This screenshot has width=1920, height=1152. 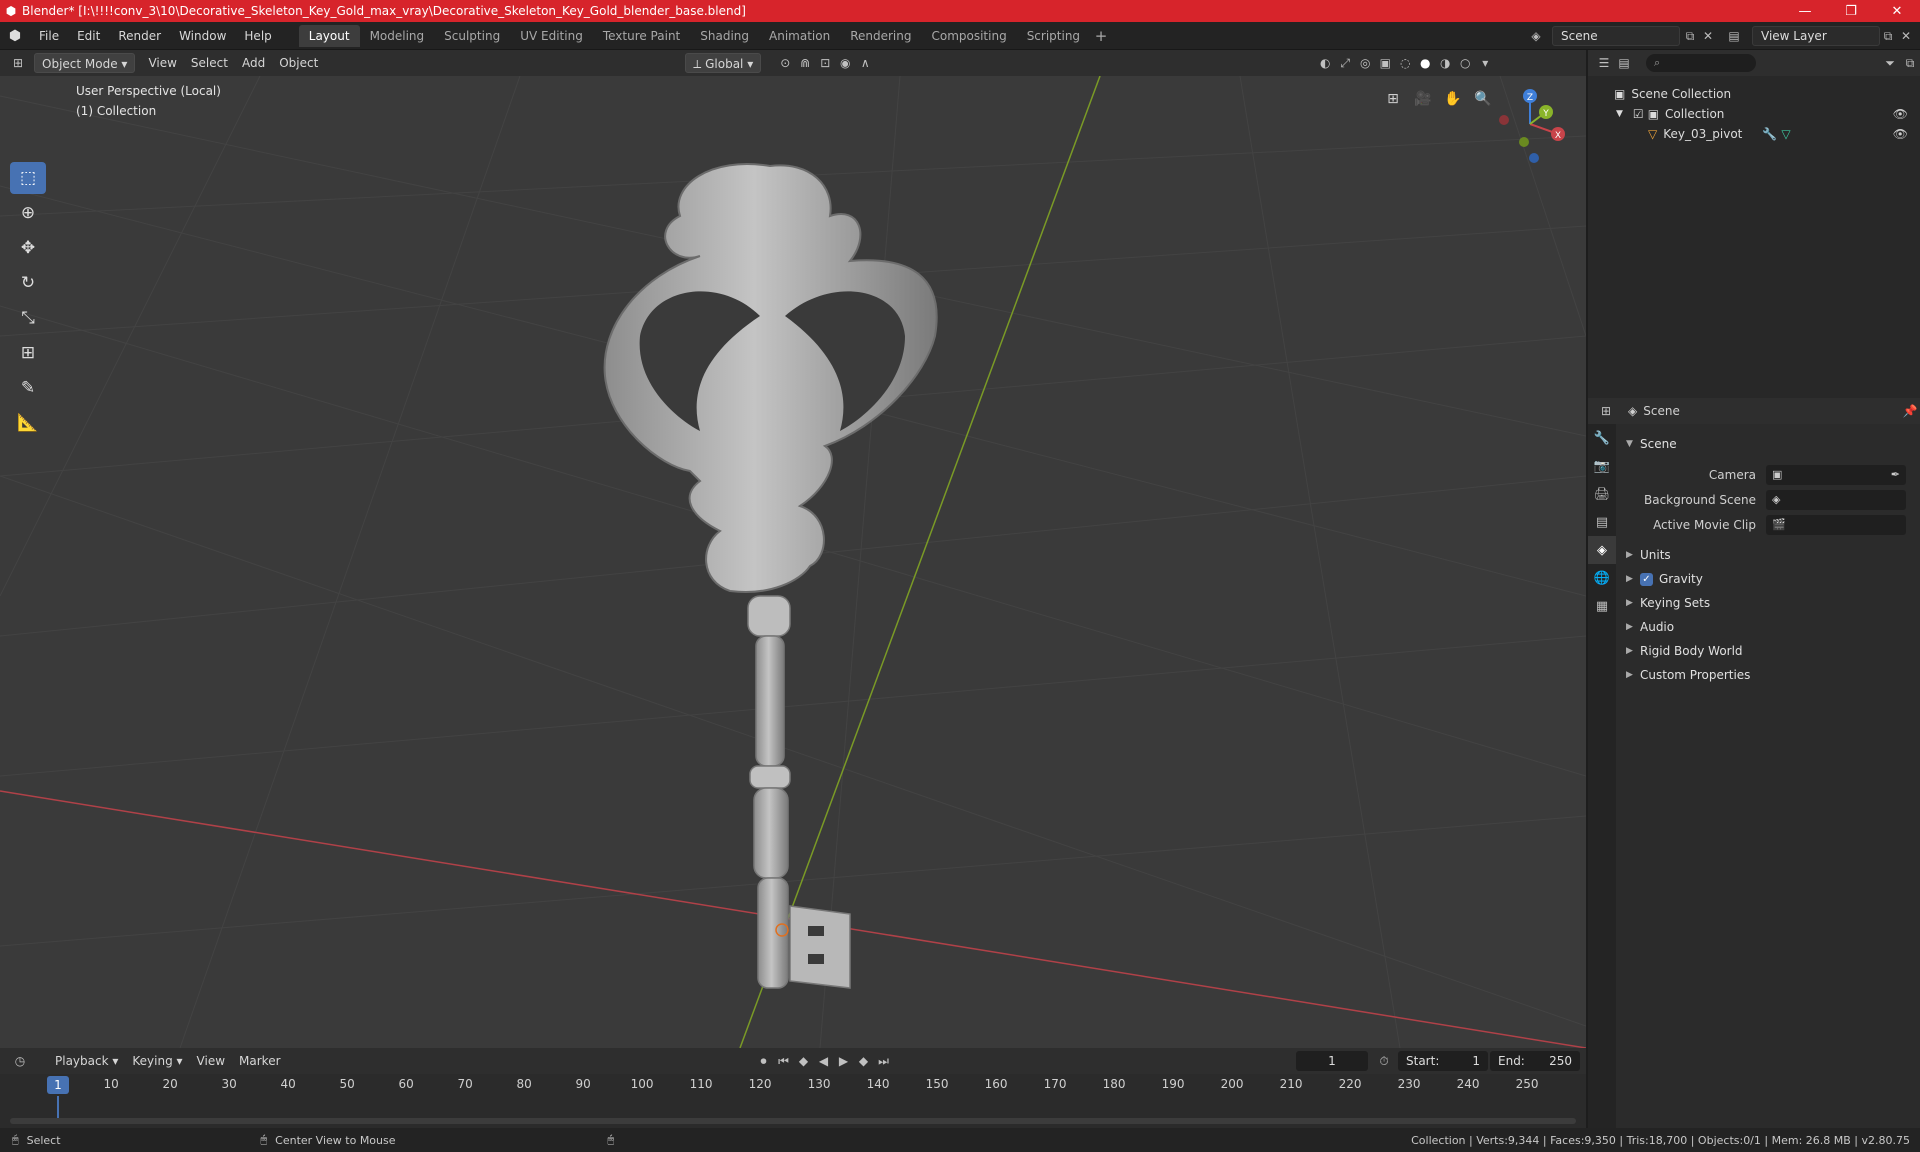 I want to click on overlay-toggle-icon: ◎, so click(x=1365, y=63).